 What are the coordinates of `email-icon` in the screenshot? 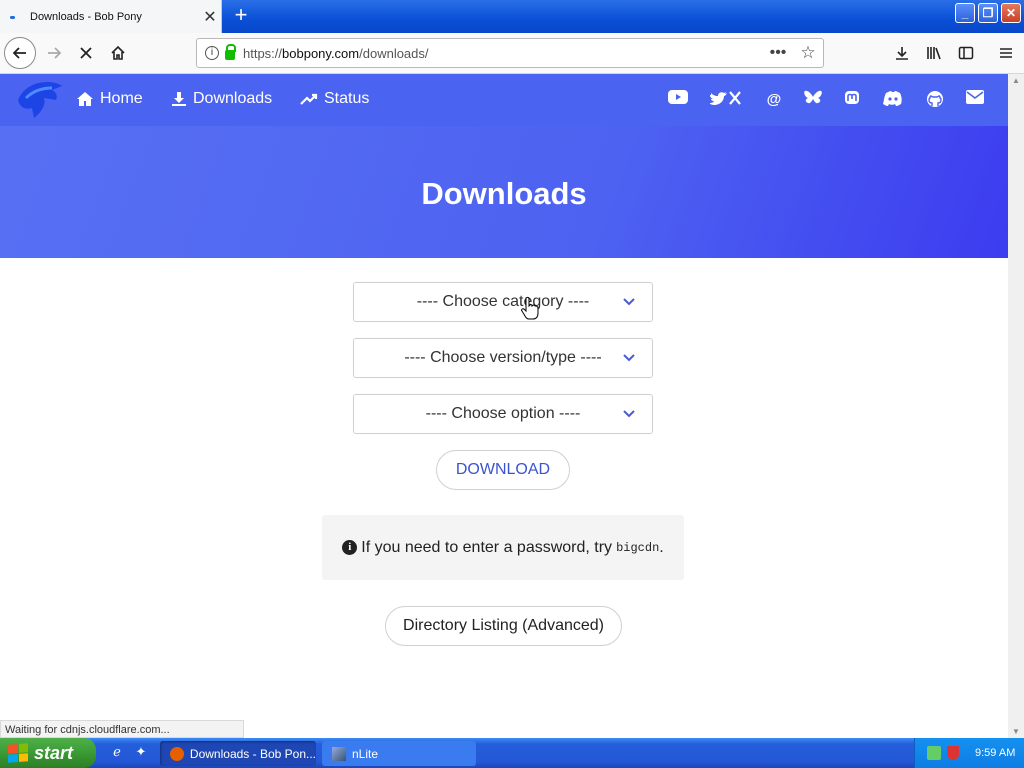 It's located at (975, 100).